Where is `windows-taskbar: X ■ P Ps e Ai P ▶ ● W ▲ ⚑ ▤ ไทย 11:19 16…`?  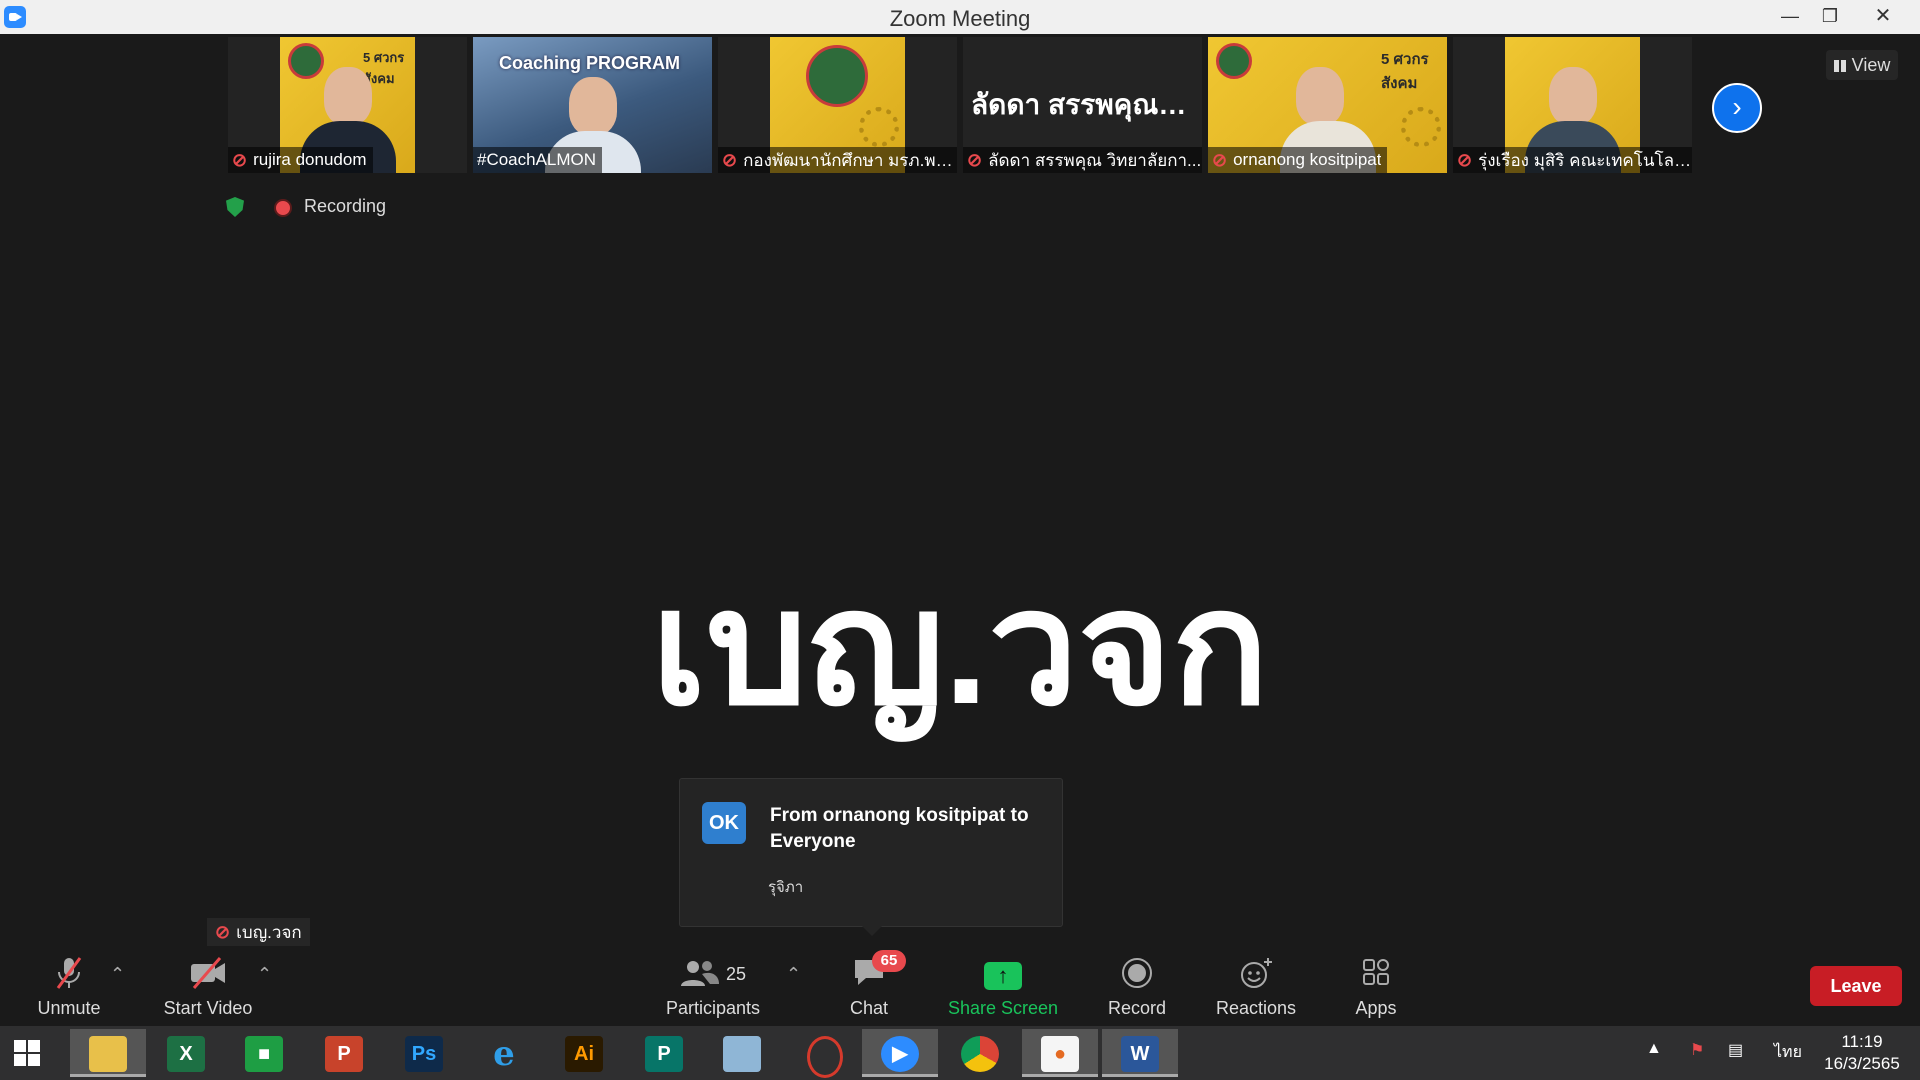 windows-taskbar: X ■ P Ps e Ai P ▶ ● W ▲ ⚑ ▤ ไทย 11:19 16… is located at coordinates (960, 1053).